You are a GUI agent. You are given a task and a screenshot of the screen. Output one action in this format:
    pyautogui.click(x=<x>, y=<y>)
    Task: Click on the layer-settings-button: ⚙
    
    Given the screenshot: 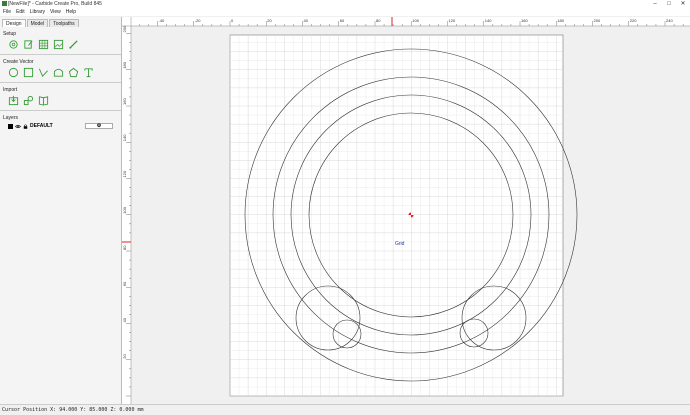 What is the action you would take?
    pyautogui.click(x=99, y=126)
    